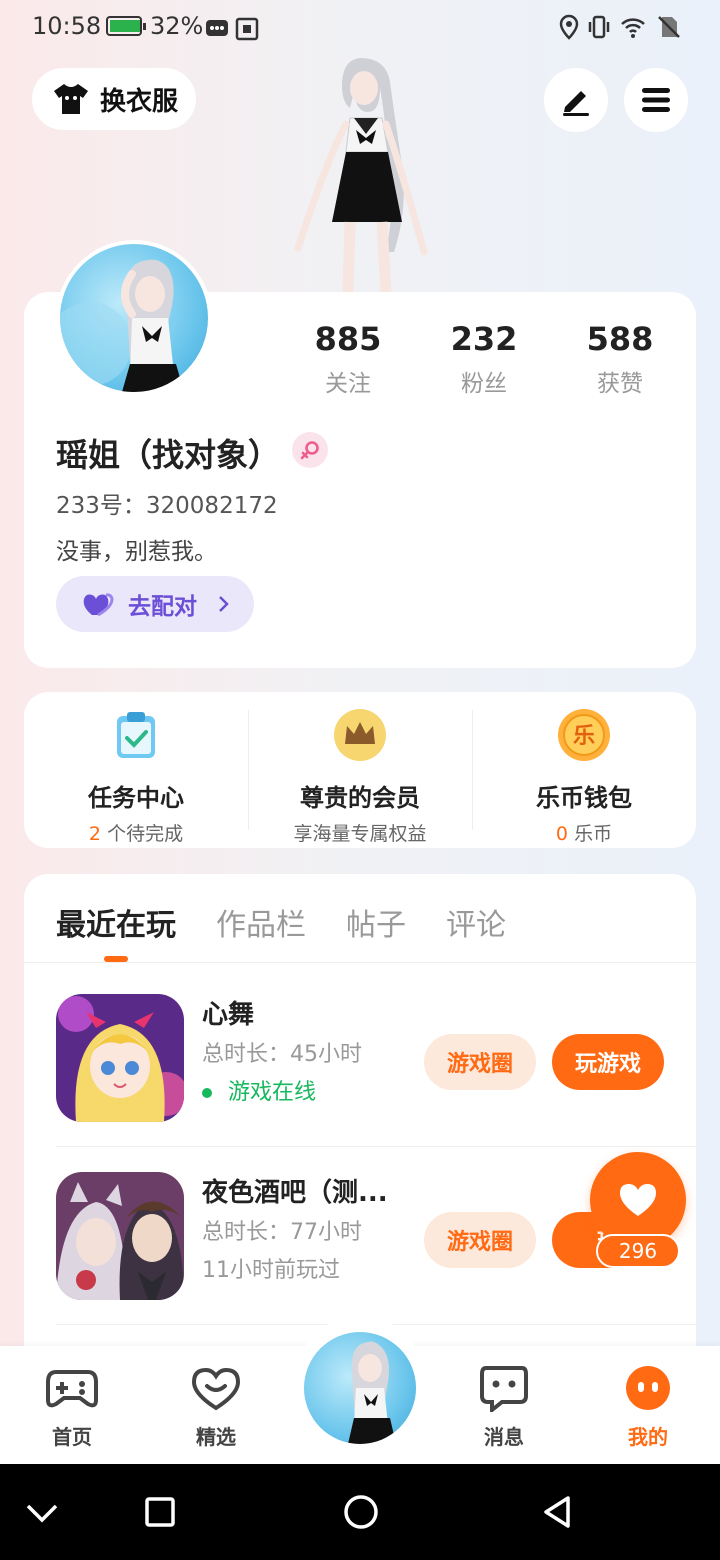 The image size is (720, 1560). I want to click on match-label: 去配对, so click(162, 607).